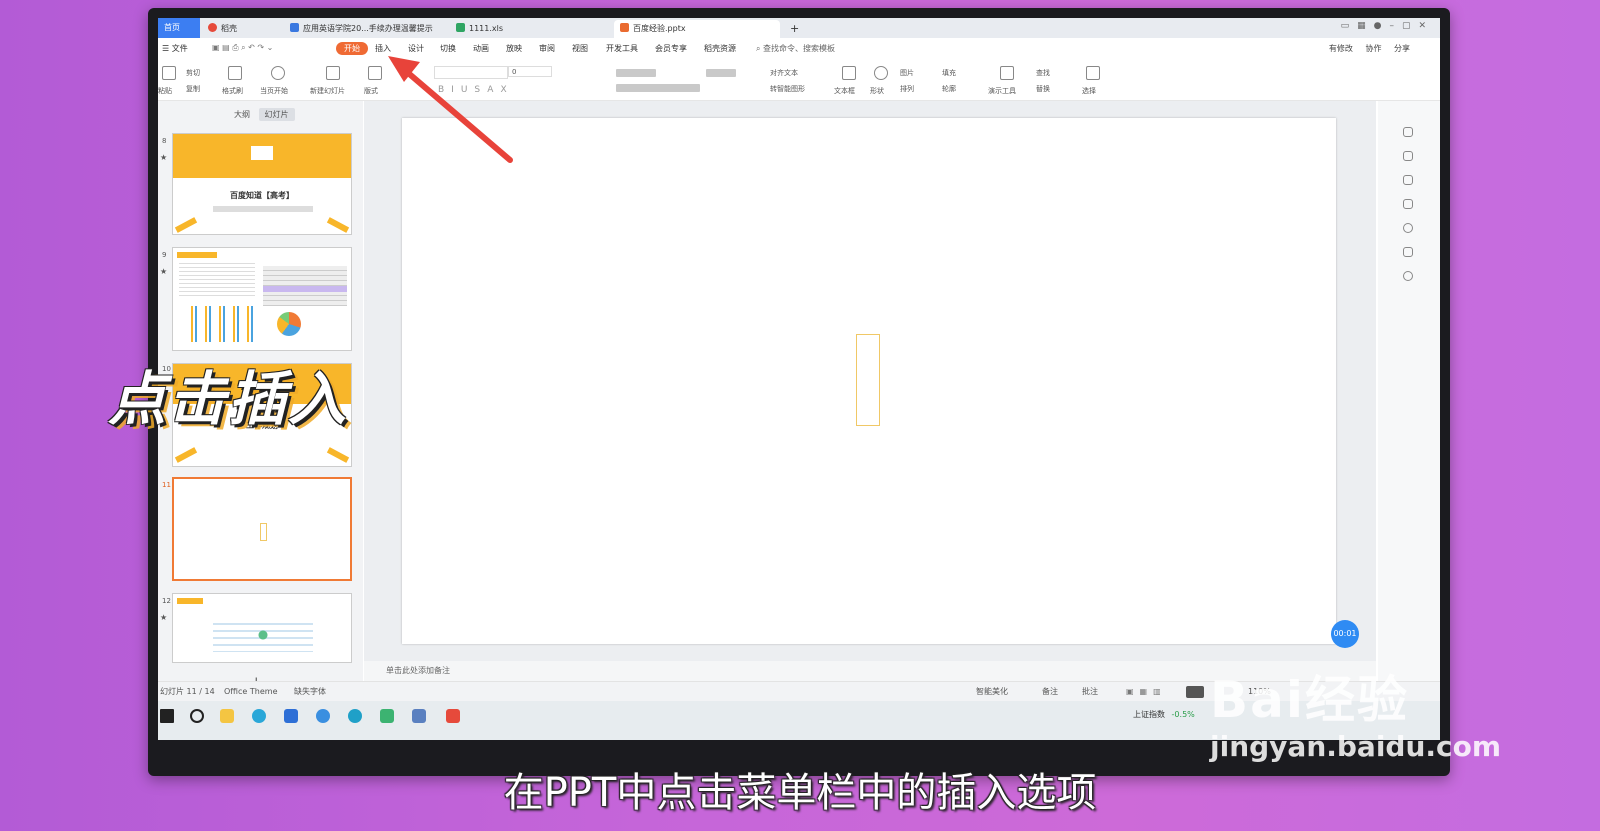 This screenshot has width=1600, height=831. I want to click on baidu-watermark: Bai经验 jingyan.baidu.com, so click(1355, 711).